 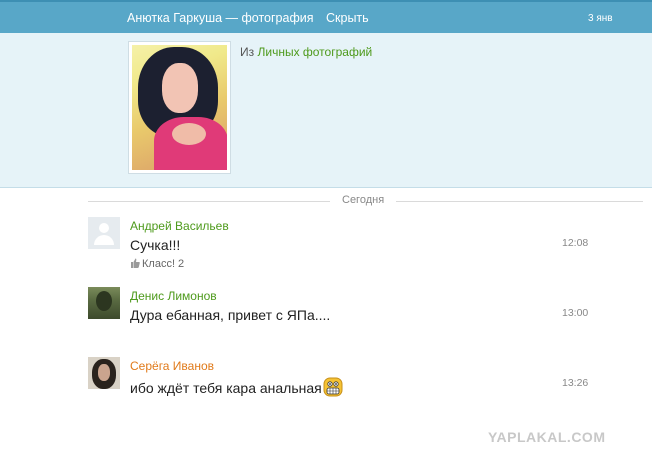 What do you see at coordinates (333, 387) in the screenshot?
I see `grinning-smiley-icon` at bounding box center [333, 387].